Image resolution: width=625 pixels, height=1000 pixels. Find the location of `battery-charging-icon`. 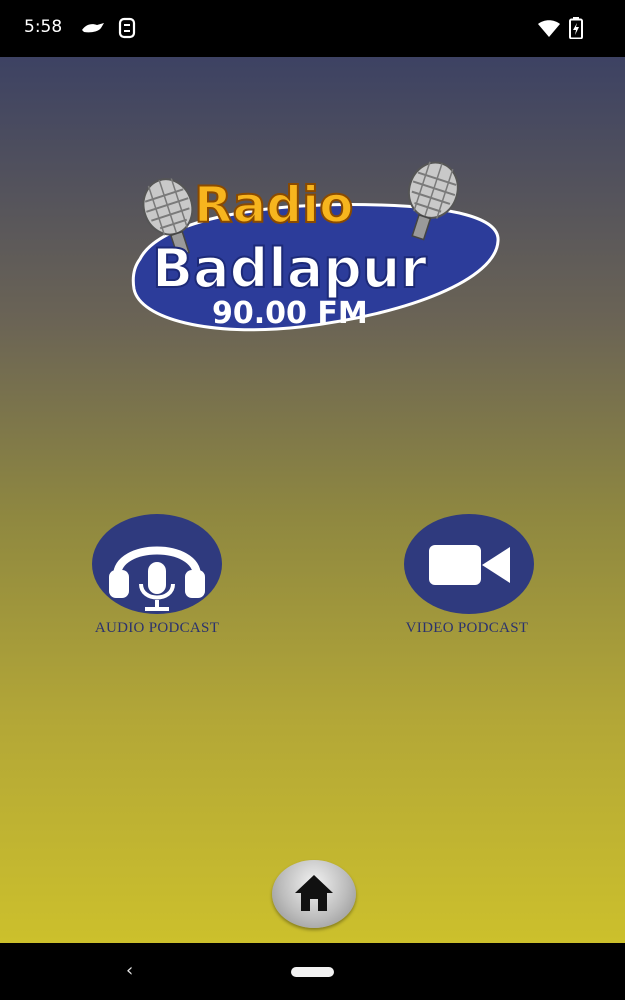

battery-charging-icon is located at coordinates (576, 30).